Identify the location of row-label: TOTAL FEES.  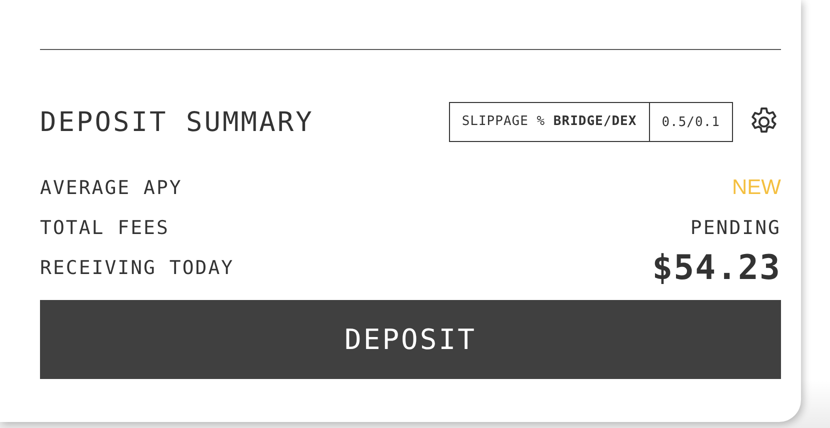
(105, 228).